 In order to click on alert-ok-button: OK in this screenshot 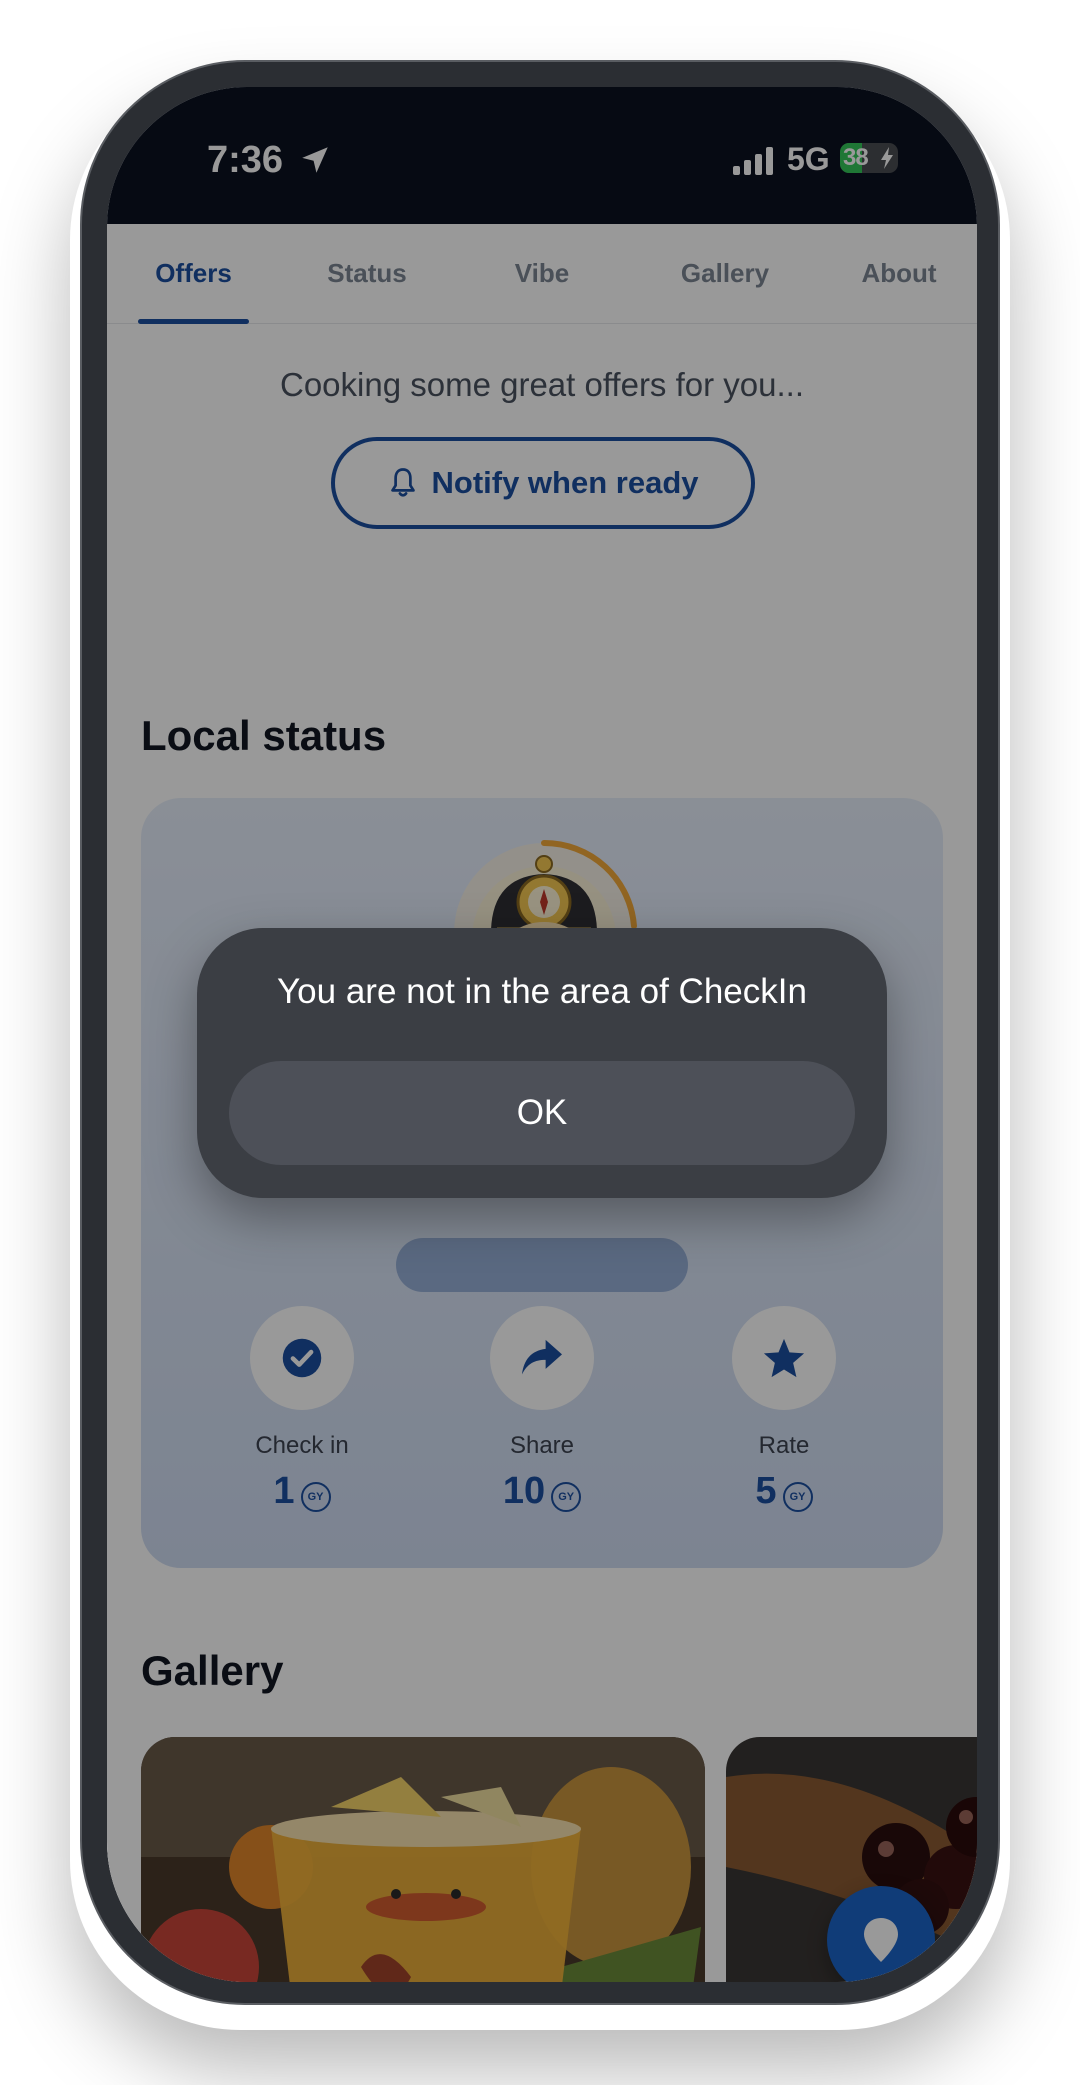, I will do `click(542, 1113)`.